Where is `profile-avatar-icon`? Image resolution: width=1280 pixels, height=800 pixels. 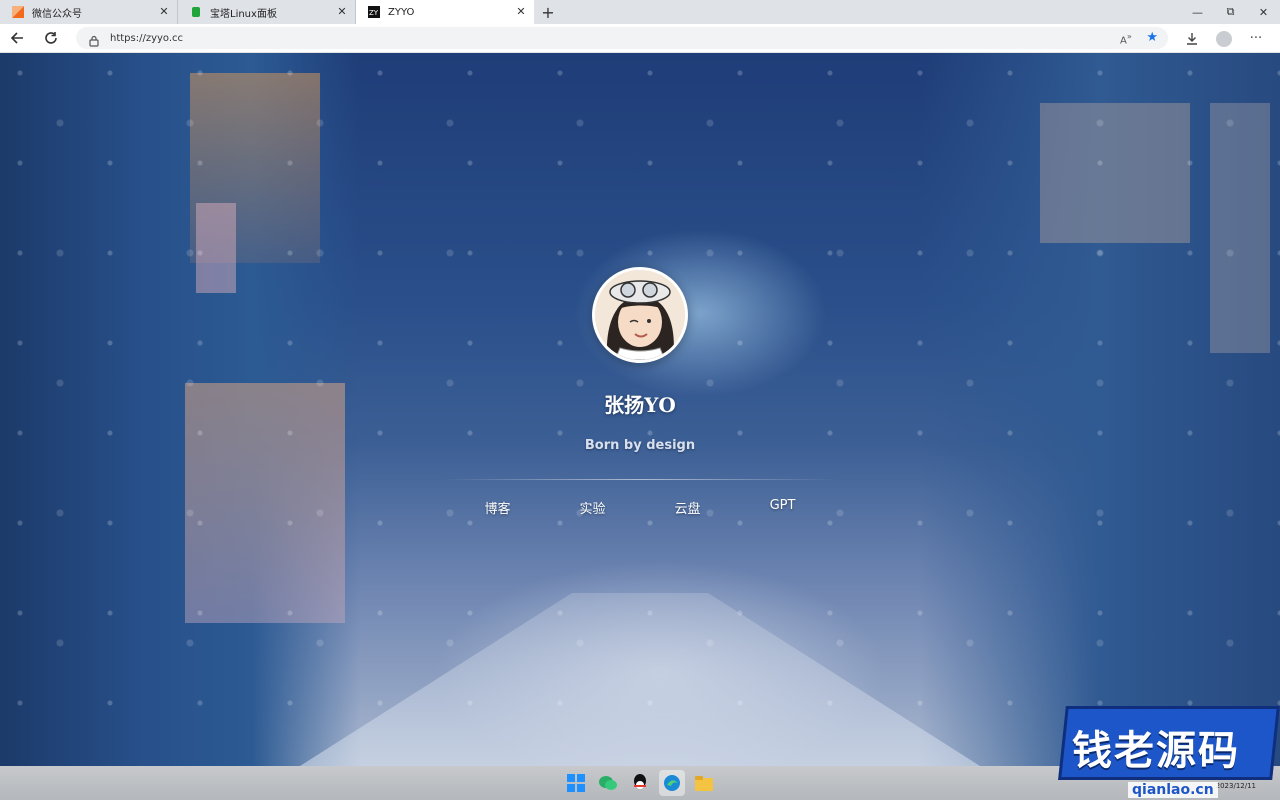
profile-avatar-icon is located at coordinates (1224, 38).